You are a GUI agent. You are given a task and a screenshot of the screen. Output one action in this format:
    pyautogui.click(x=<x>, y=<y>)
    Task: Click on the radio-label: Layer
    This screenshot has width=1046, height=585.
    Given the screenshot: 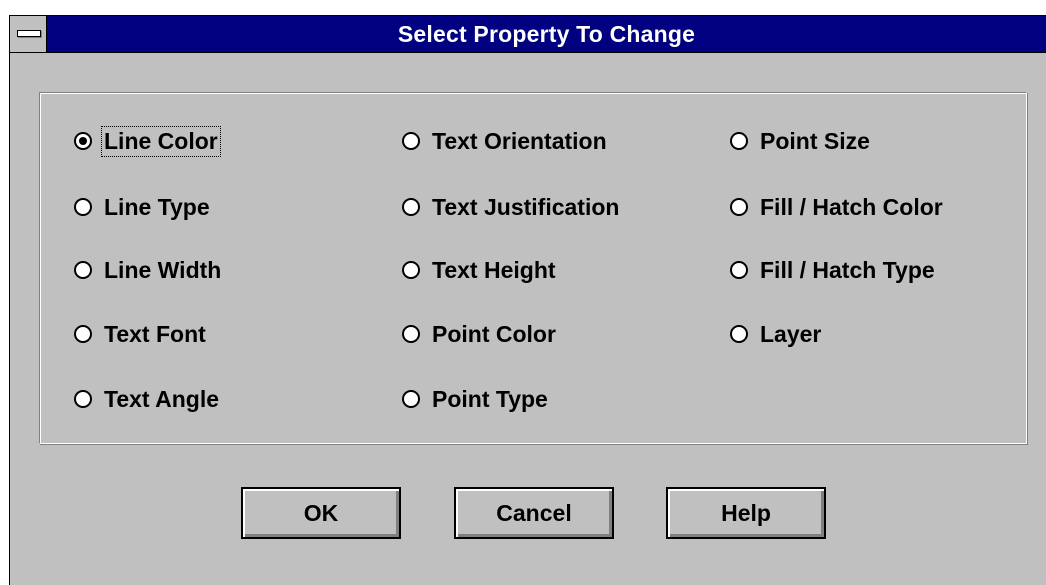 What is the action you would take?
    pyautogui.click(x=791, y=333)
    